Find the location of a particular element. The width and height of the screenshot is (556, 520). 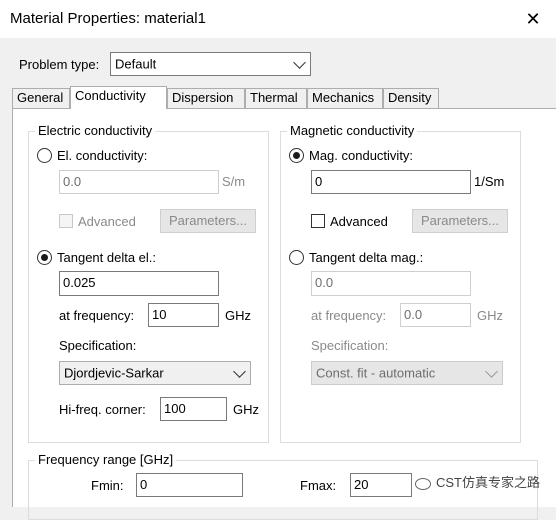

problem-type-select: Default is located at coordinates (210, 64).